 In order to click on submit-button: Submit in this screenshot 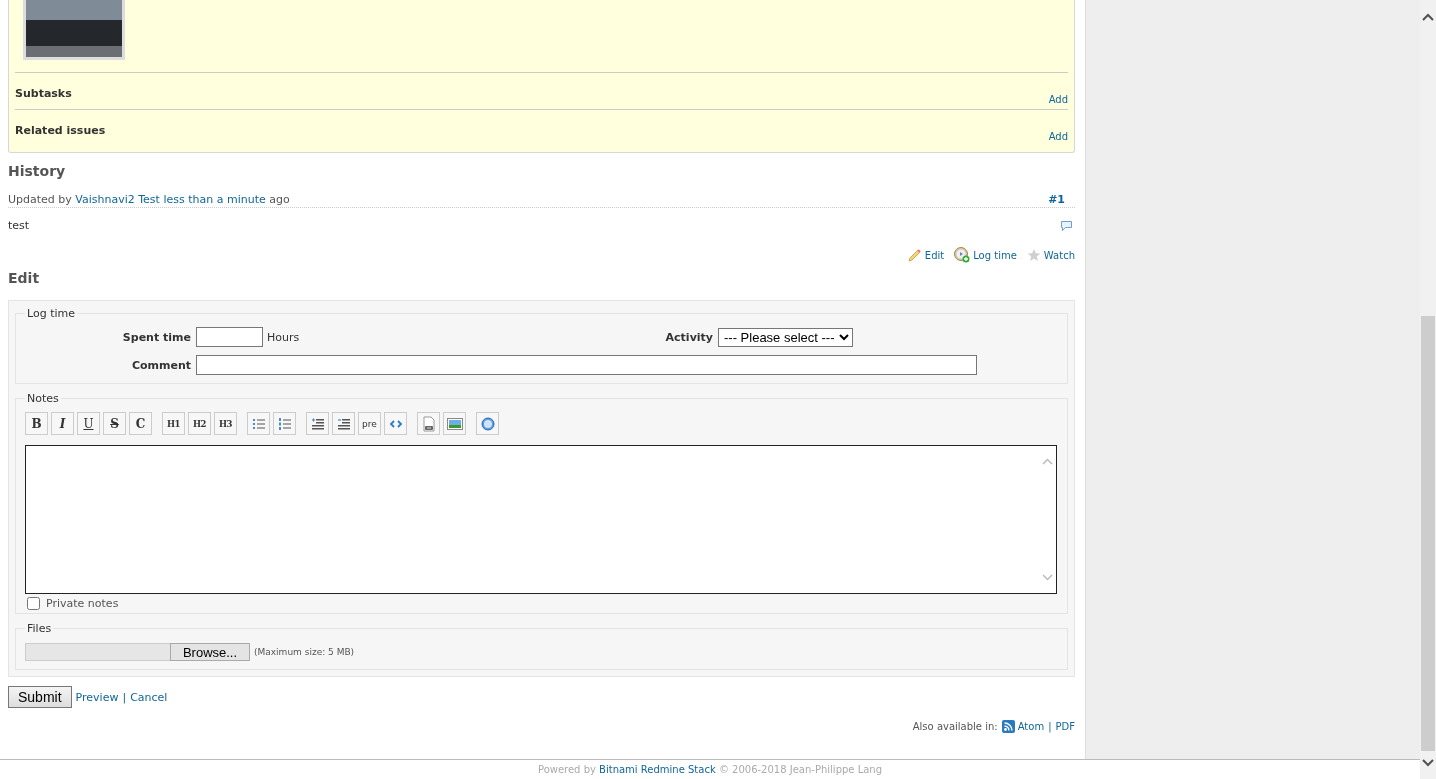, I will do `click(40, 697)`.